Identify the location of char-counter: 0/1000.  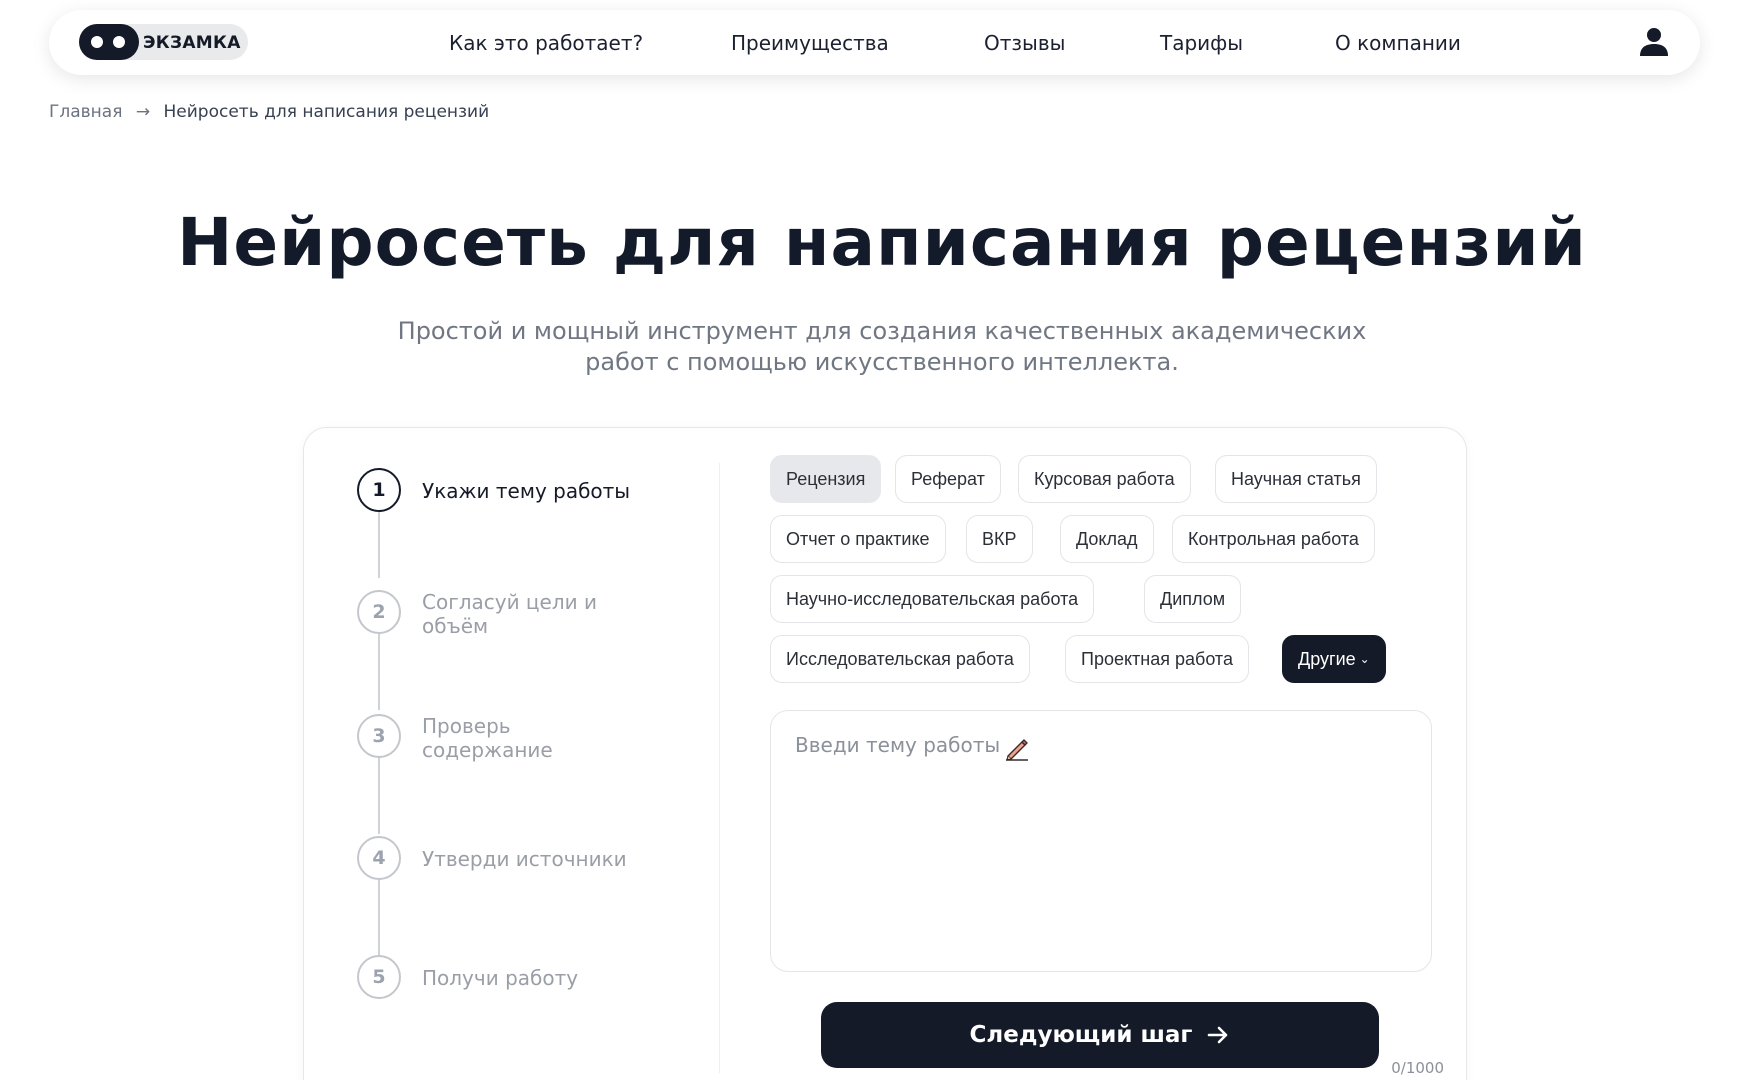
(1417, 1068).